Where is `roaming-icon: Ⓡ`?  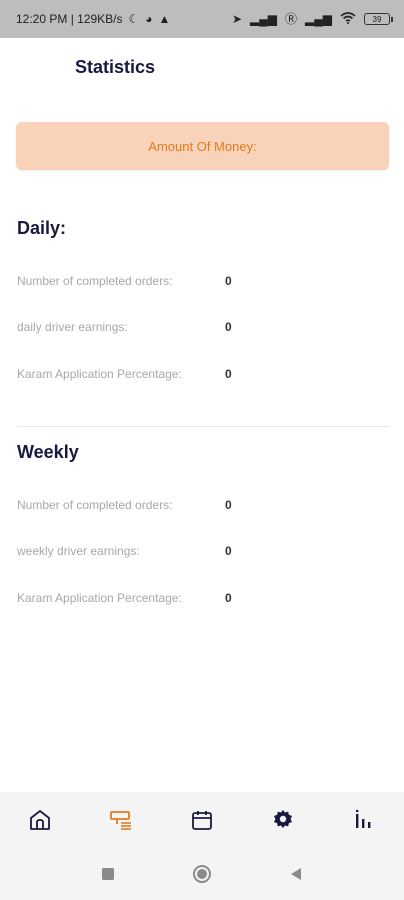
roaming-icon: Ⓡ is located at coordinates (291, 19).